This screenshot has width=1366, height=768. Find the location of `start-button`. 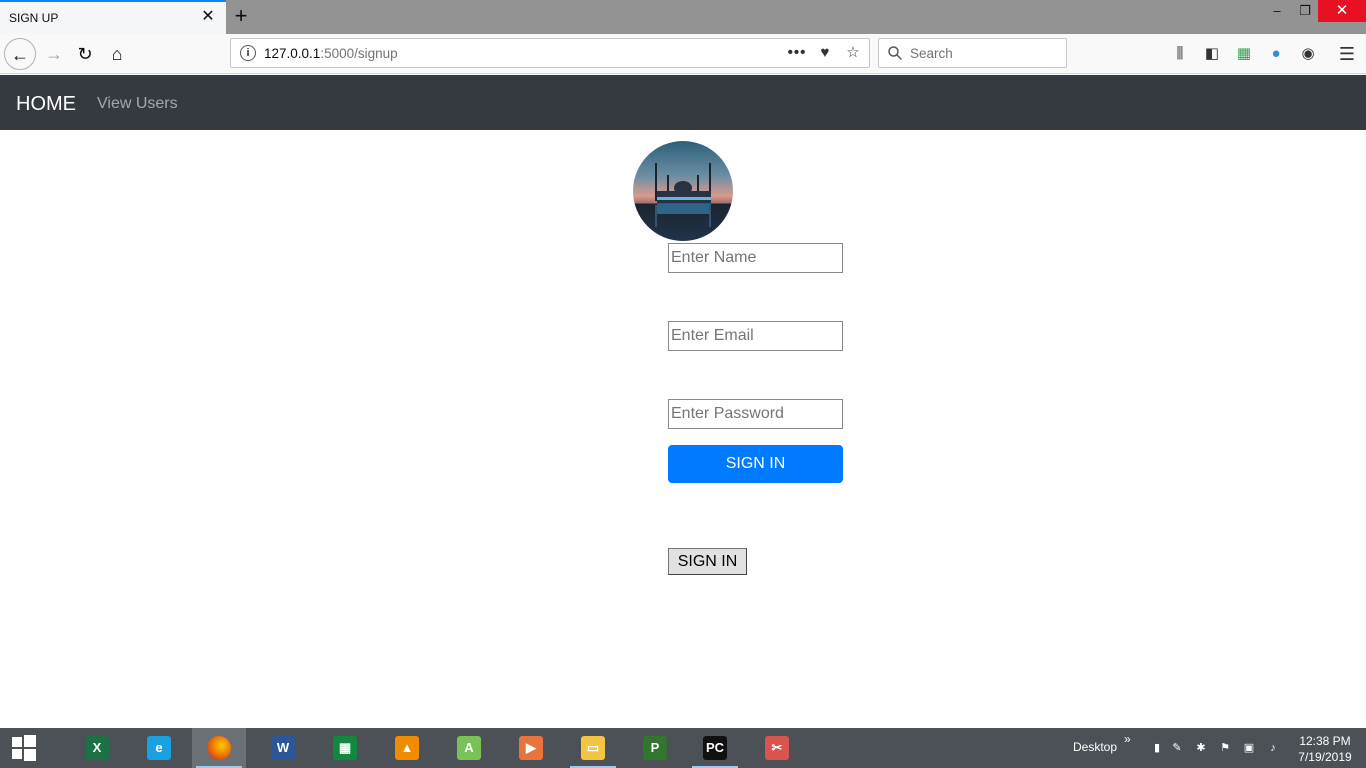

start-button is located at coordinates (25, 748).